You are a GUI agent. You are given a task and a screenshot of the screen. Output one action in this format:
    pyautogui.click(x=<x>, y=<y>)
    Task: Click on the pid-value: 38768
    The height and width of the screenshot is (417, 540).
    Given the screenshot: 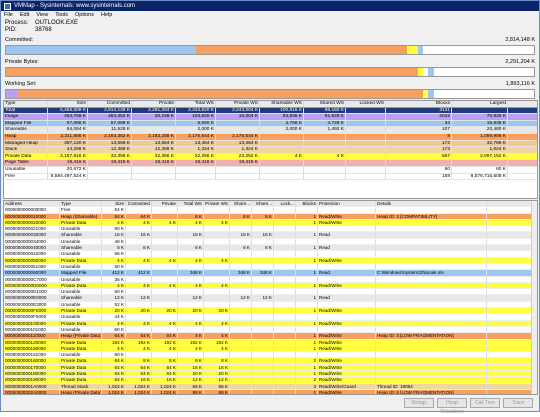 What is the action you would take?
    pyautogui.click(x=43, y=30)
    